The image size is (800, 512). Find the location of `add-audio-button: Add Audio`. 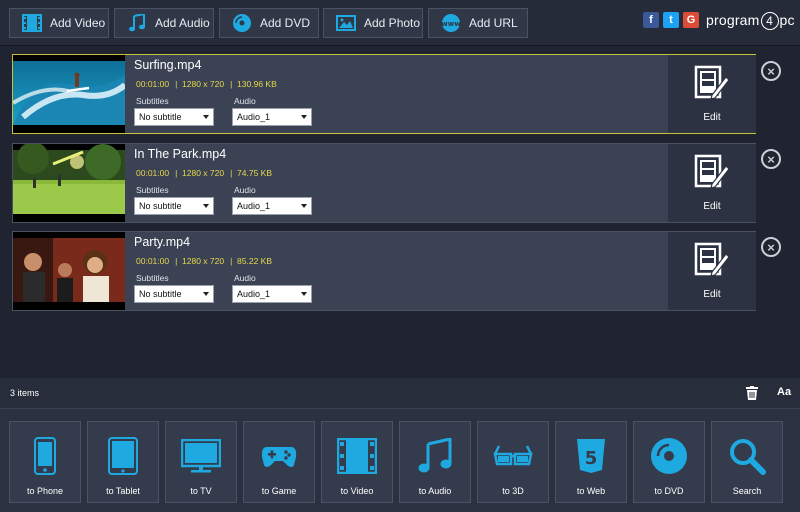

add-audio-button: Add Audio is located at coordinates (164, 23).